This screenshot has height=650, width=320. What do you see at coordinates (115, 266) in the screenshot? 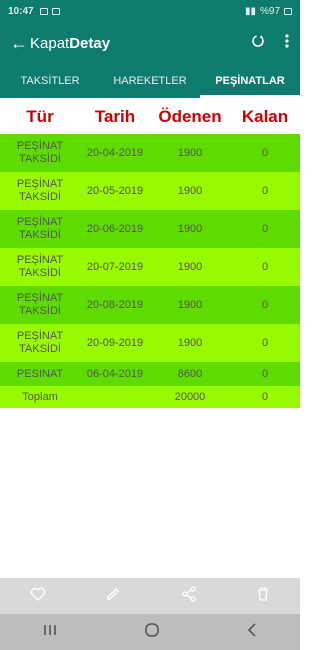
I see `cell-tarih: 20-07-2019` at bounding box center [115, 266].